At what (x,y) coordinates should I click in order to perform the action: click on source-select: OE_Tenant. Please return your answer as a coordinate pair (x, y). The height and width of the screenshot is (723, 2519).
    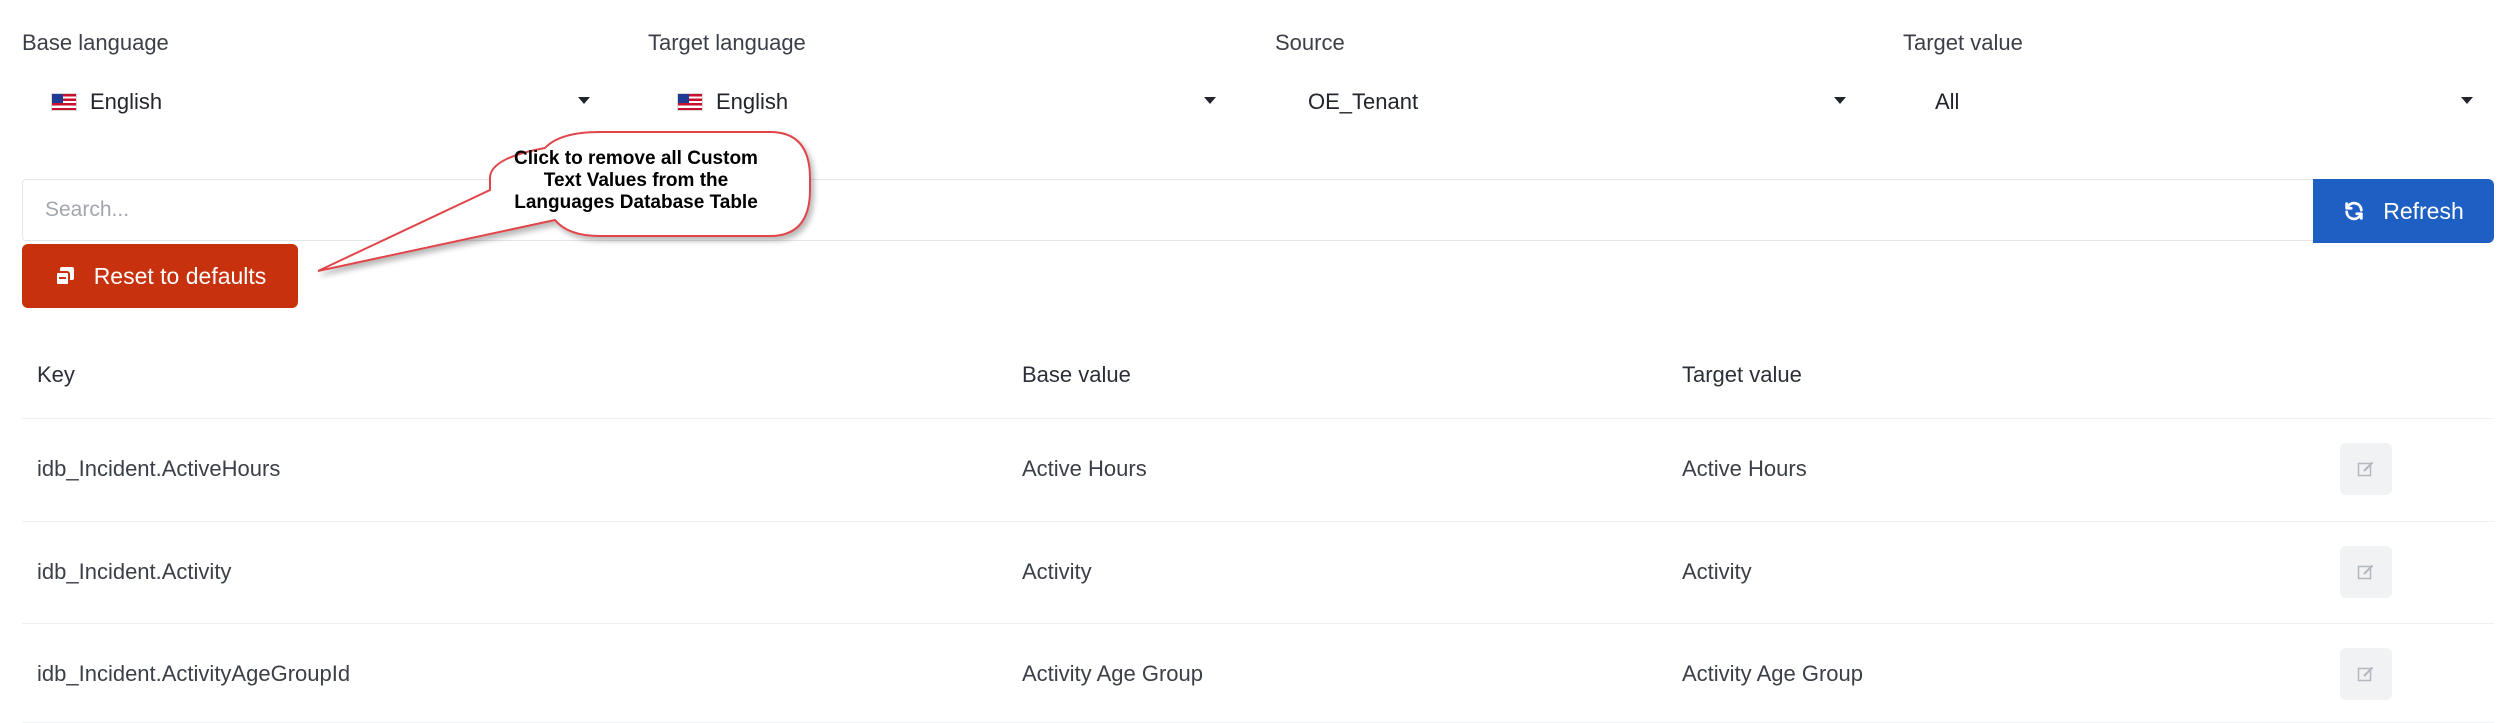
    Looking at the image, I should click on (1577, 102).